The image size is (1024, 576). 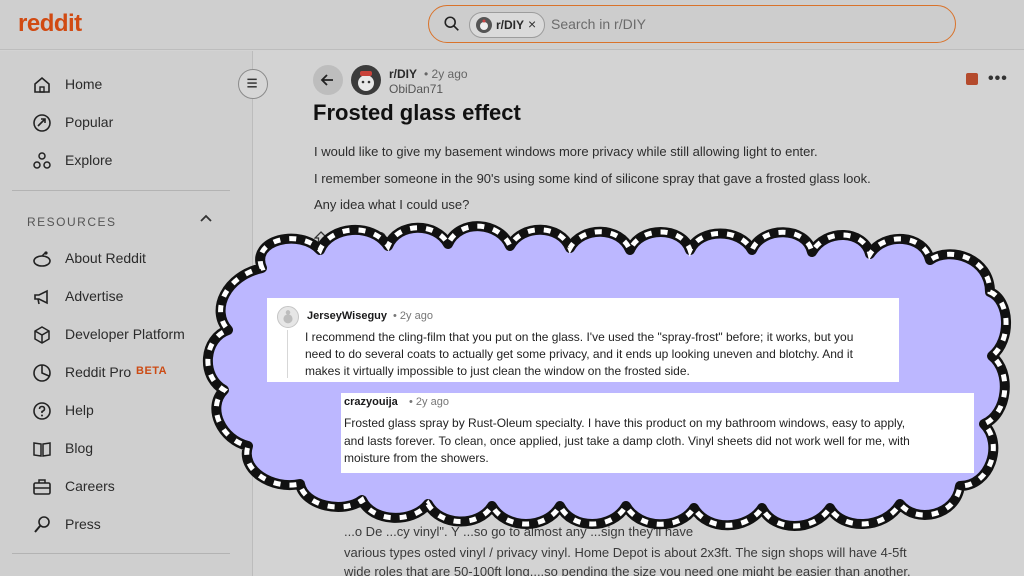 What do you see at coordinates (416, 458) in the screenshot?
I see `comment-line: moisture from the showers.` at bounding box center [416, 458].